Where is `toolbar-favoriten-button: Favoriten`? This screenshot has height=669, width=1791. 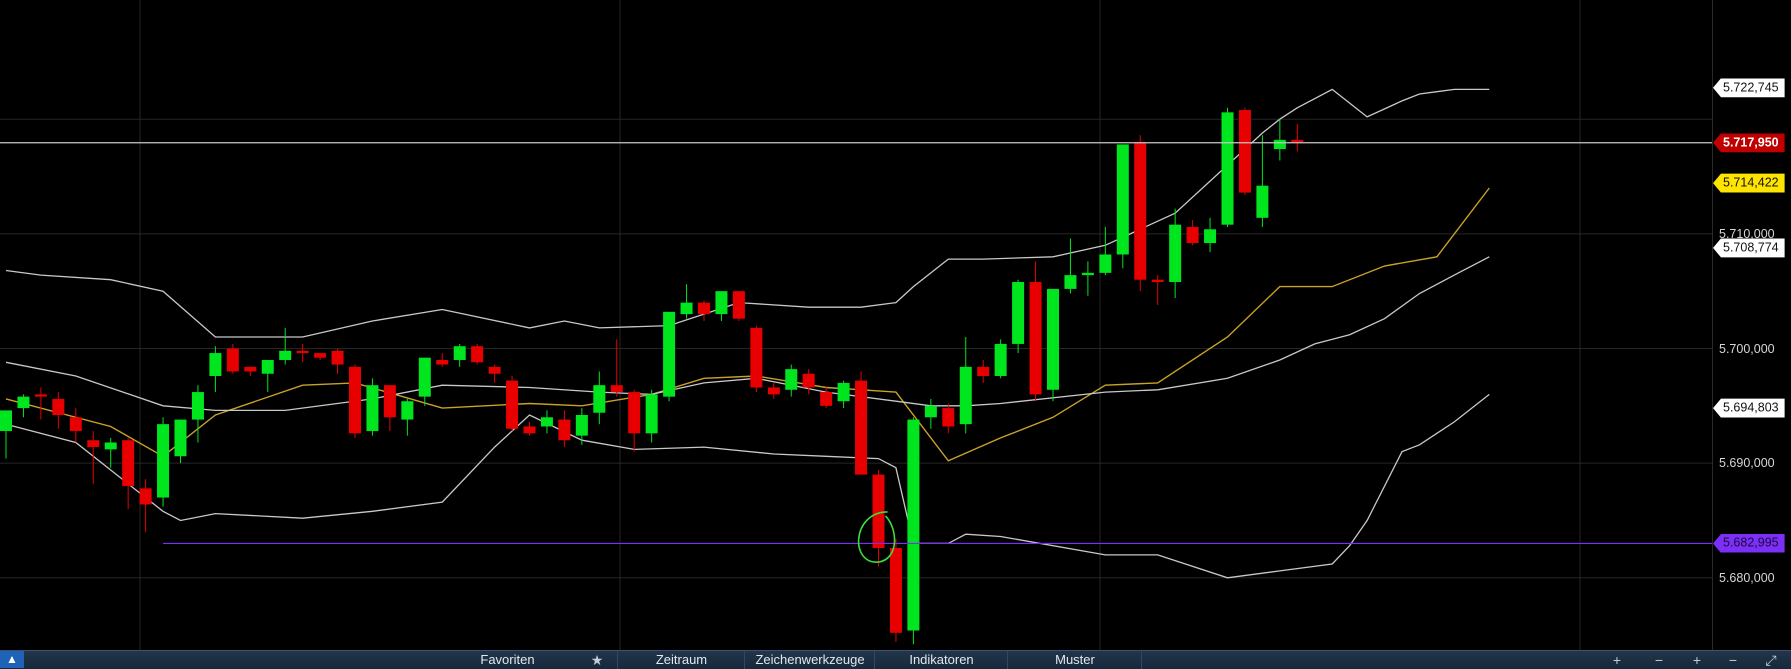
toolbar-favoriten-button: Favoriten is located at coordinates (507, 660).